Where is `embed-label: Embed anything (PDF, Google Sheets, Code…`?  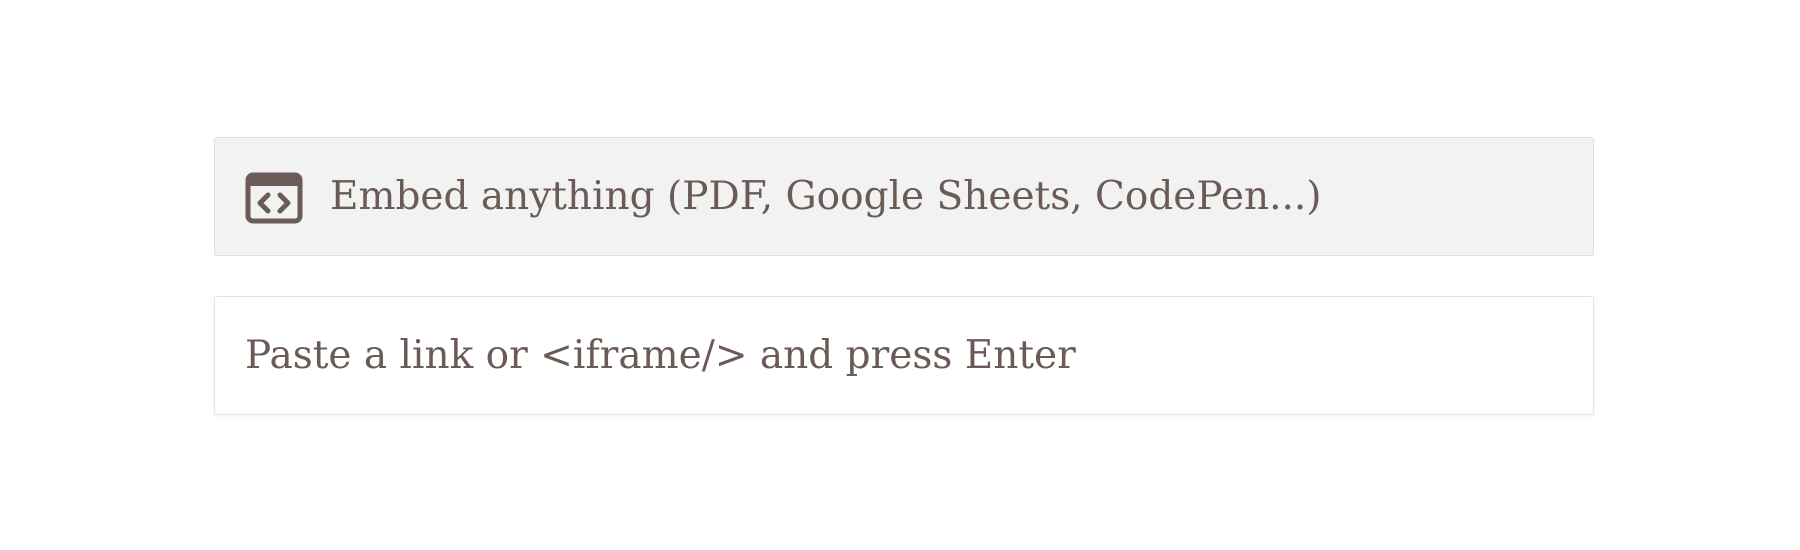
embed-label: Embed anything (PDF, Google Sheets, Code… is located at coordinates (826, 196).